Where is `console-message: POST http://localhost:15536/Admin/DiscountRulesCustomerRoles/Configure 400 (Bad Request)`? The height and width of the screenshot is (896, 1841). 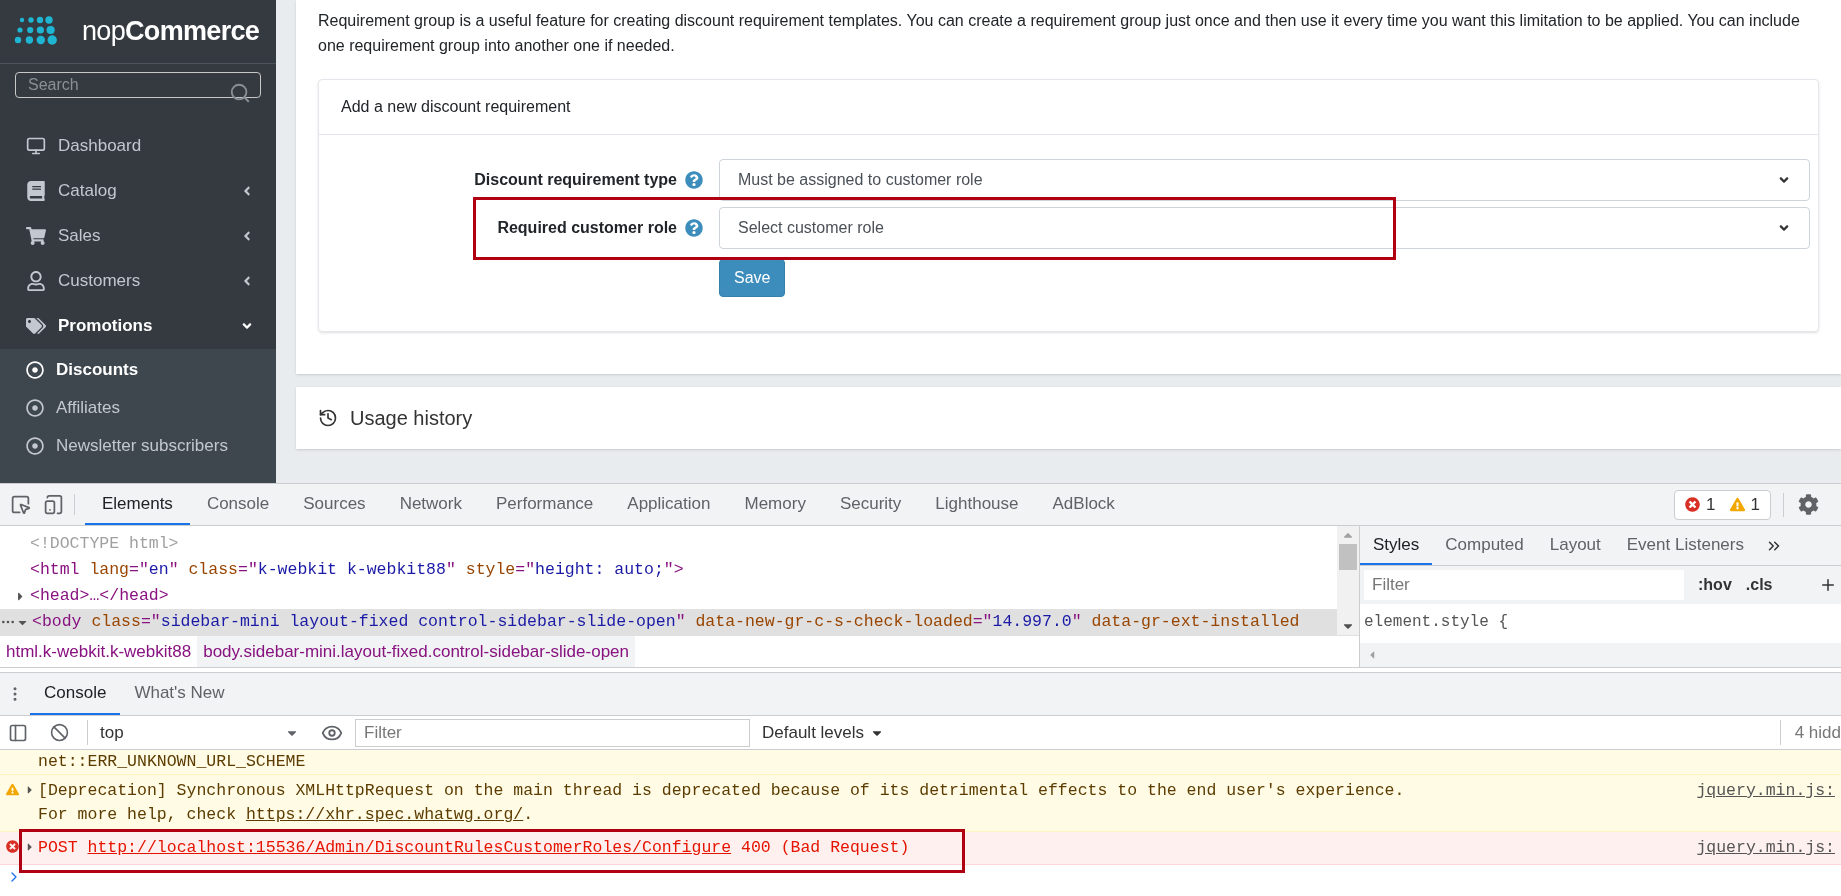
console-message: POST http://localhost:15536/Admin/DiscountRulesCustomerRoles/Configure 400 (Bad Request) is located at coordinates (474, 848).